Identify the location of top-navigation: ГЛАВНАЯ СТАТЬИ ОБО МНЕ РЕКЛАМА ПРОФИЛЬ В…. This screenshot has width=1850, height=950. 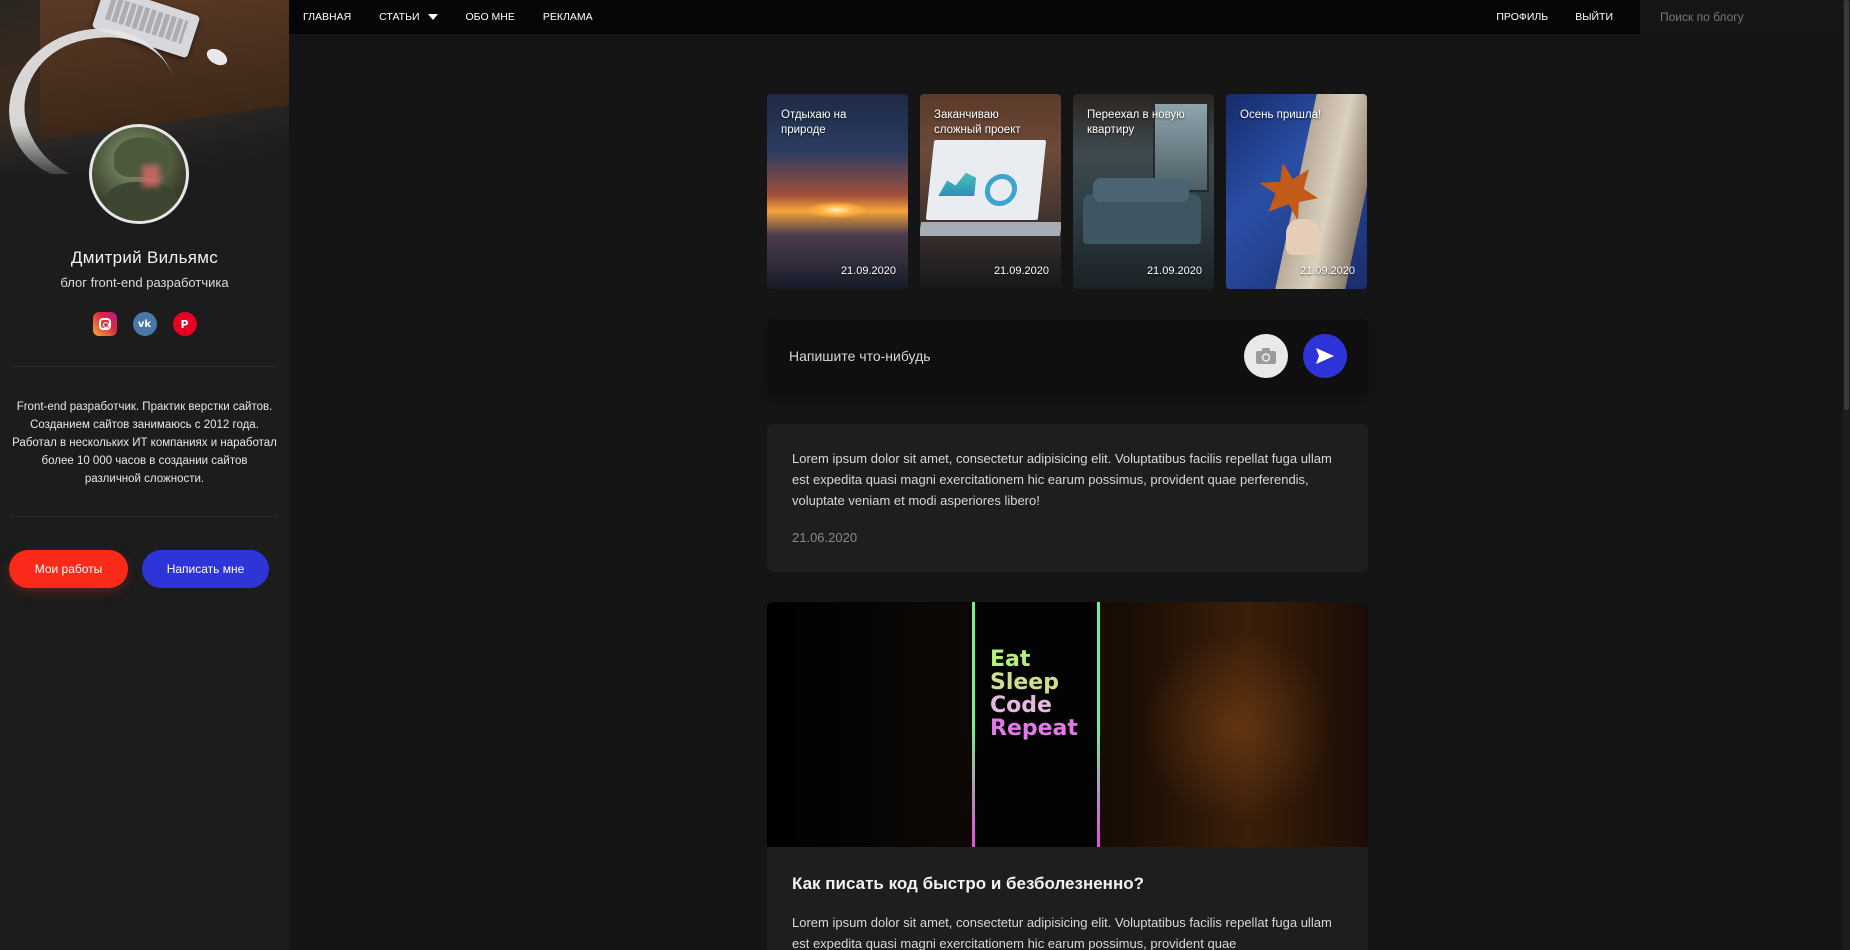
(1069, 17).